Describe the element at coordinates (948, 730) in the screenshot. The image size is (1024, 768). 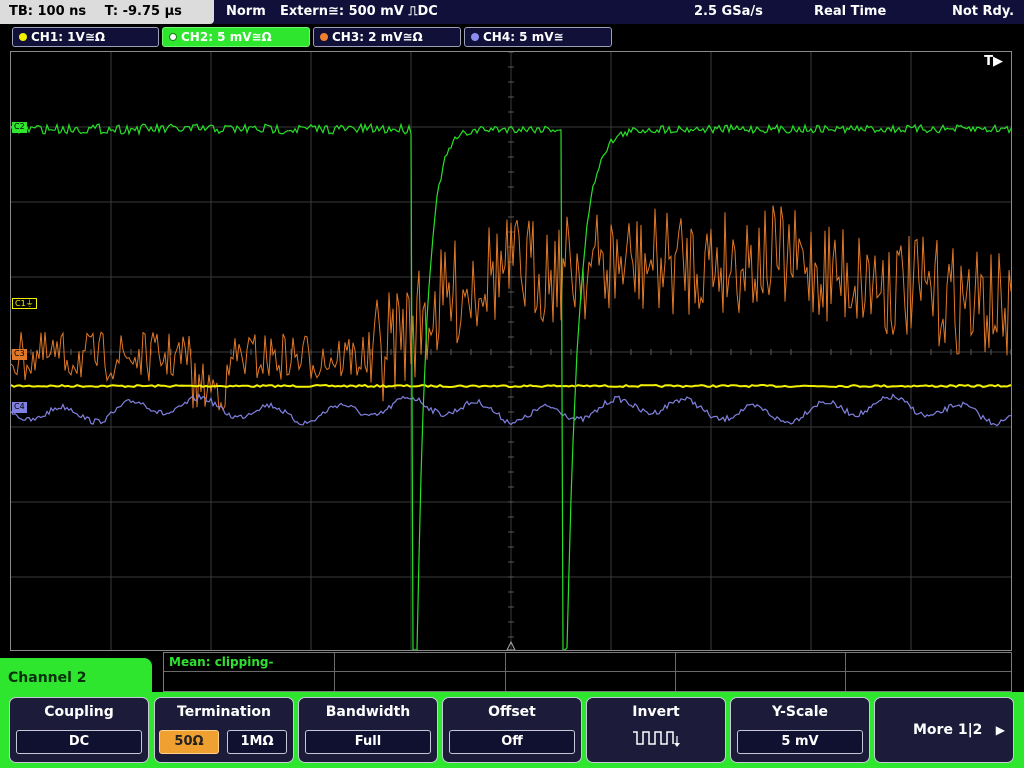
I see `more-label: More 1|2` at that location.